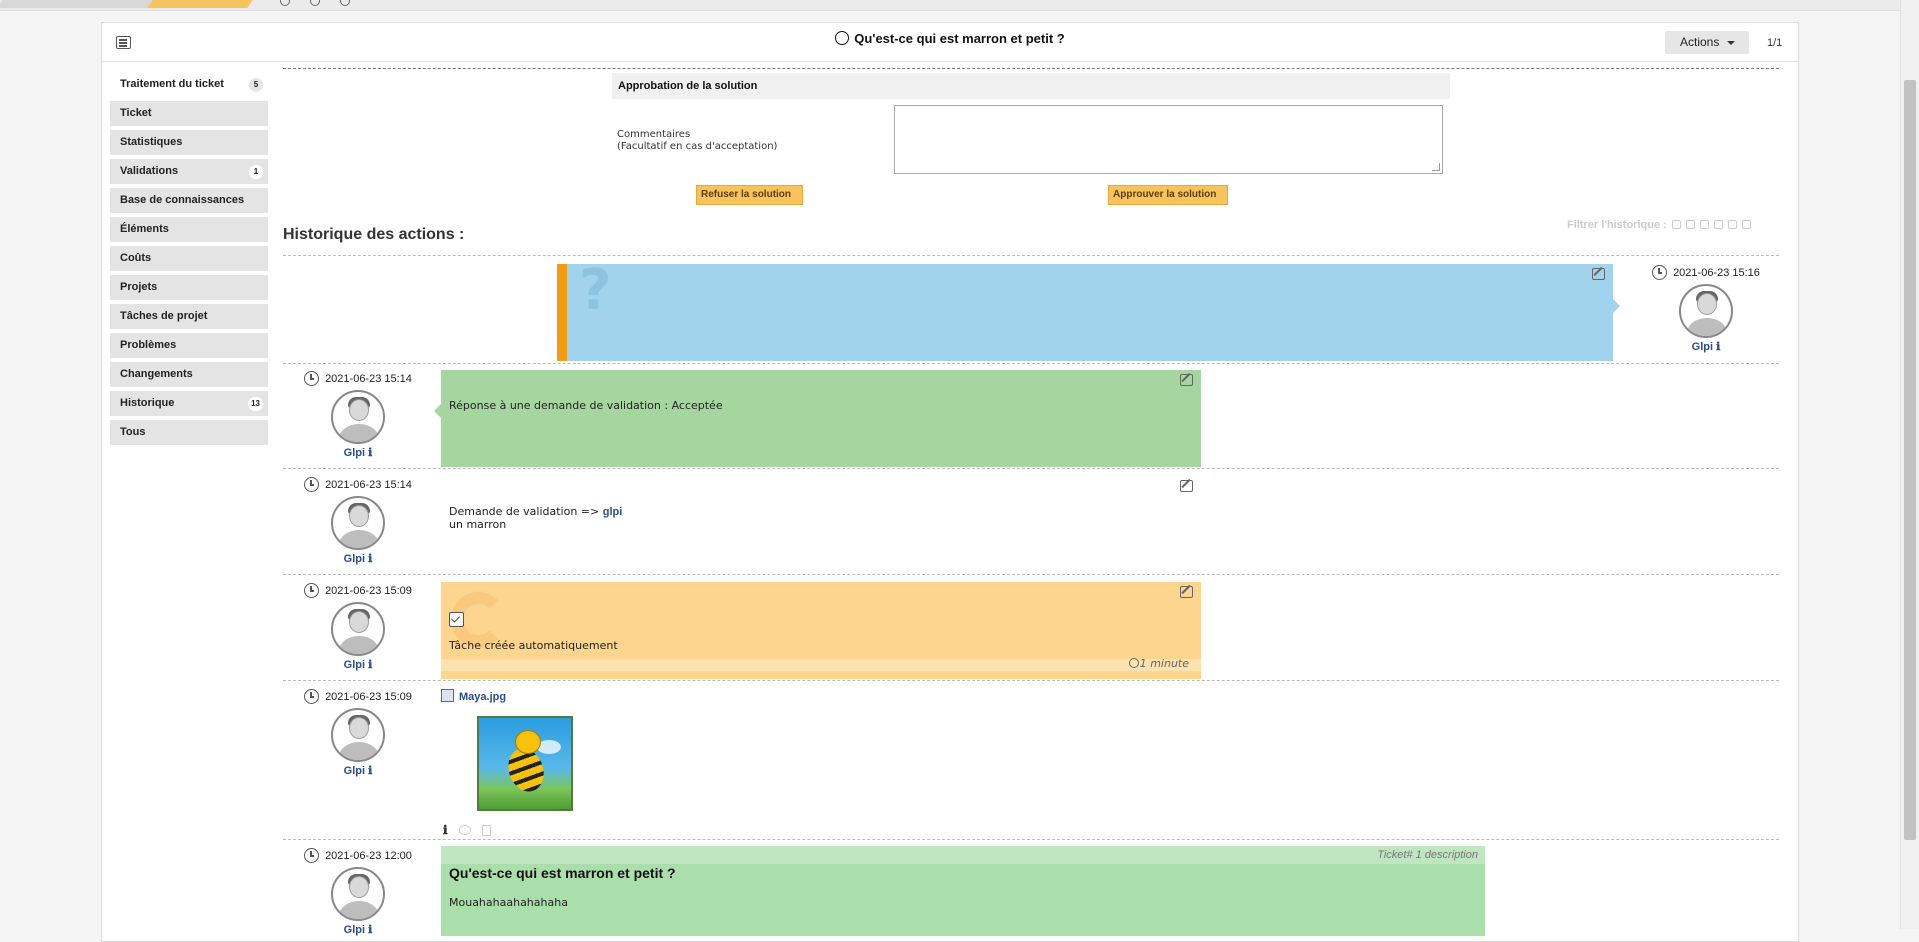 This screenshot has width=1919, height=942. Describe the element at coordinates (524, 511) in the screenshot. I see `request-prefix: Demande de validation =>` at that location.